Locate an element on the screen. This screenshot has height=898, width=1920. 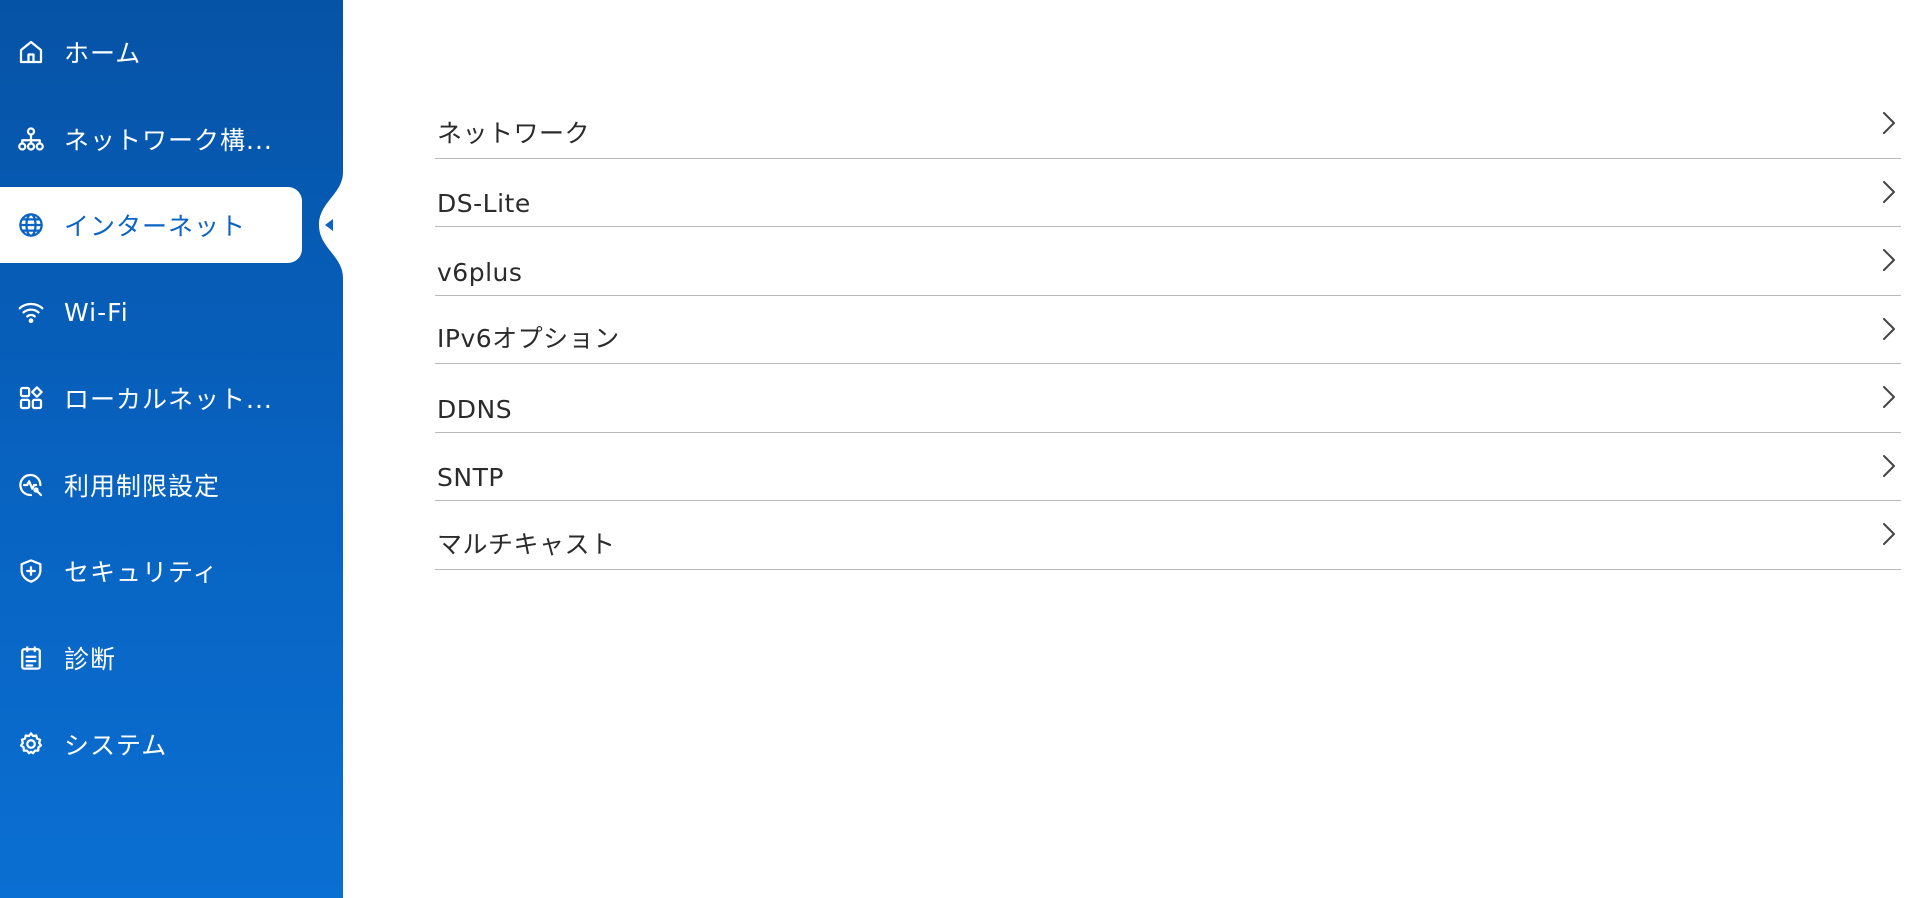
sidebar-item-diagnosis: 診断 is located at coordinates (151, 658).